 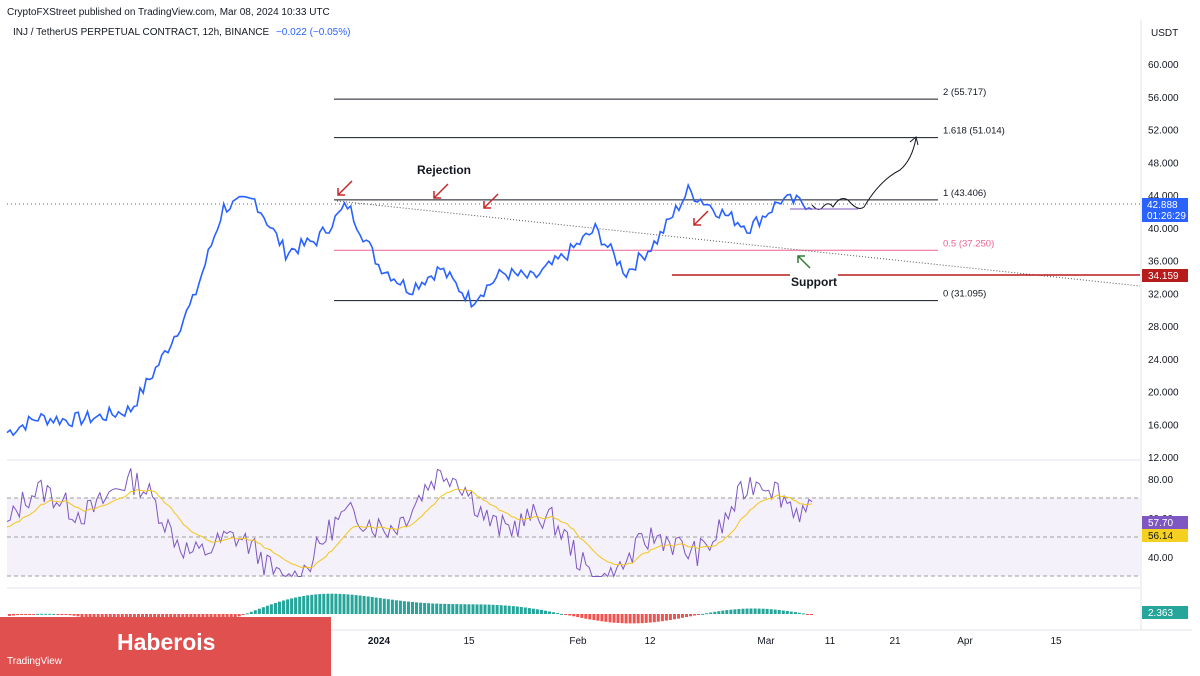 I want to click on price-tick-label: 24.000, so click(x=1163, y=360).